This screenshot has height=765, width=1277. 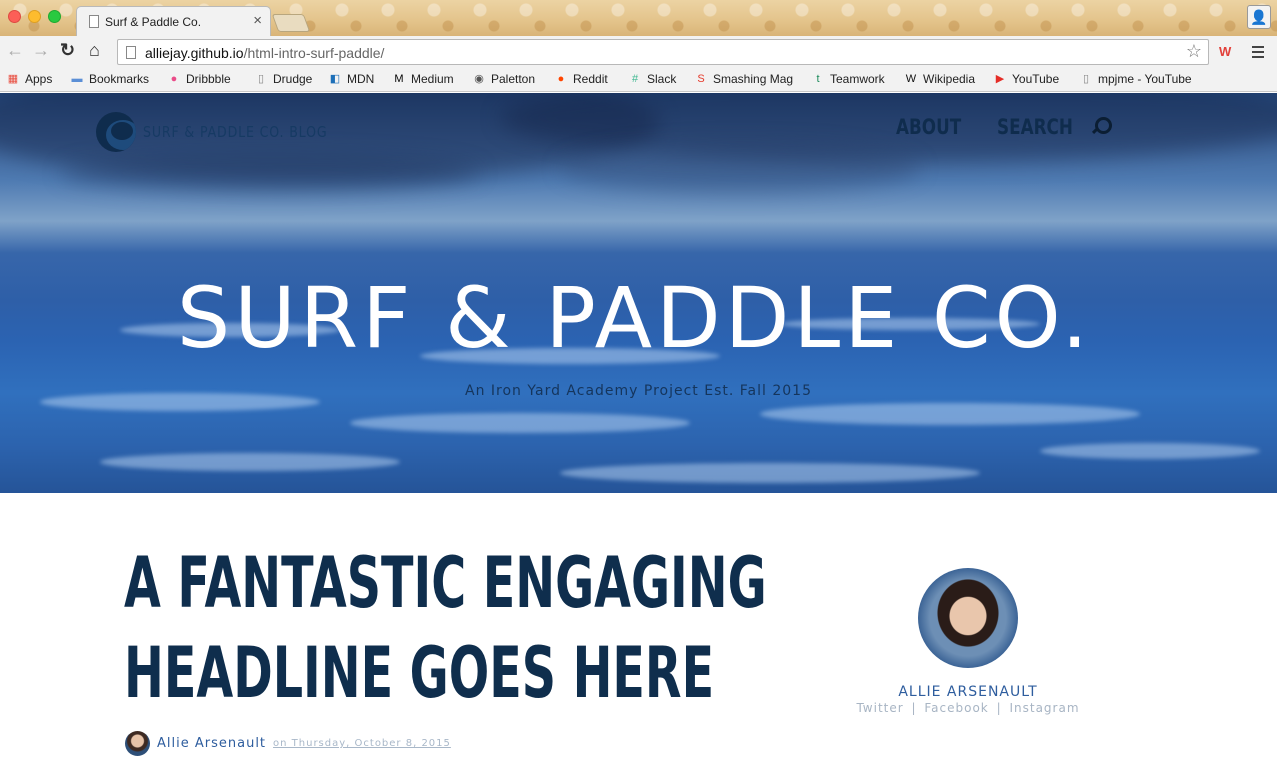 What do you see at coordinates (116, 132) in the screenshot?
I see `site-logo-icon` at bounding box center [116, 132].